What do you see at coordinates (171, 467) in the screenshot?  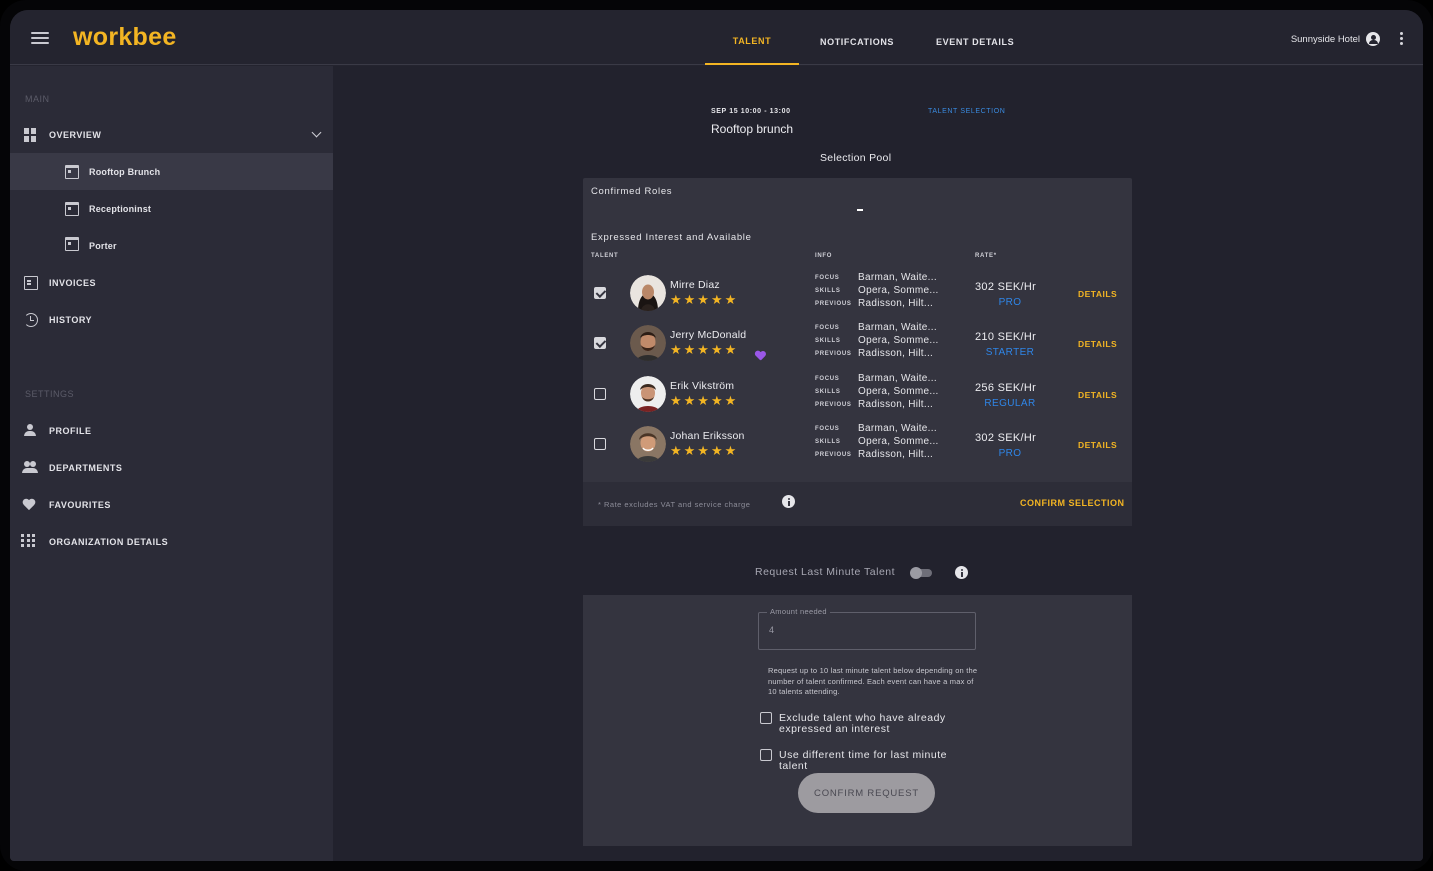 I see `sidebar-item-departments: DEPARTMENTS` at bounding box center [171, 467].